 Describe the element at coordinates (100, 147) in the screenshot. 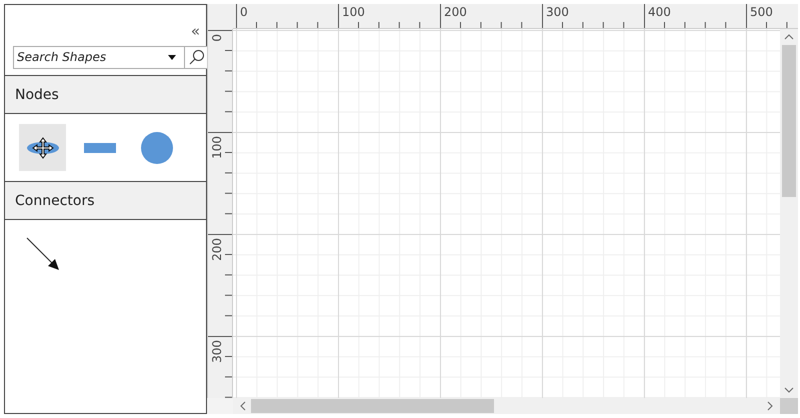

I see `rectangle-icon` at that location.